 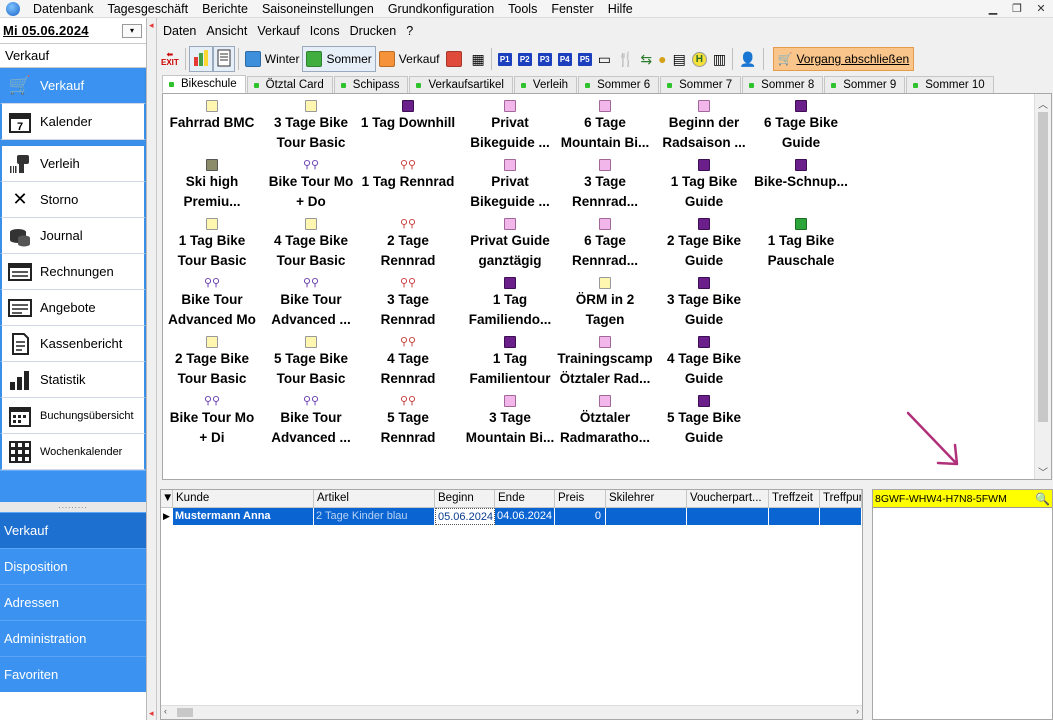 What do you see at coordinates (465, 516) in the screenshot?
I see `cell-beginn: 05.06.2024` at bounding box center [465, 516].